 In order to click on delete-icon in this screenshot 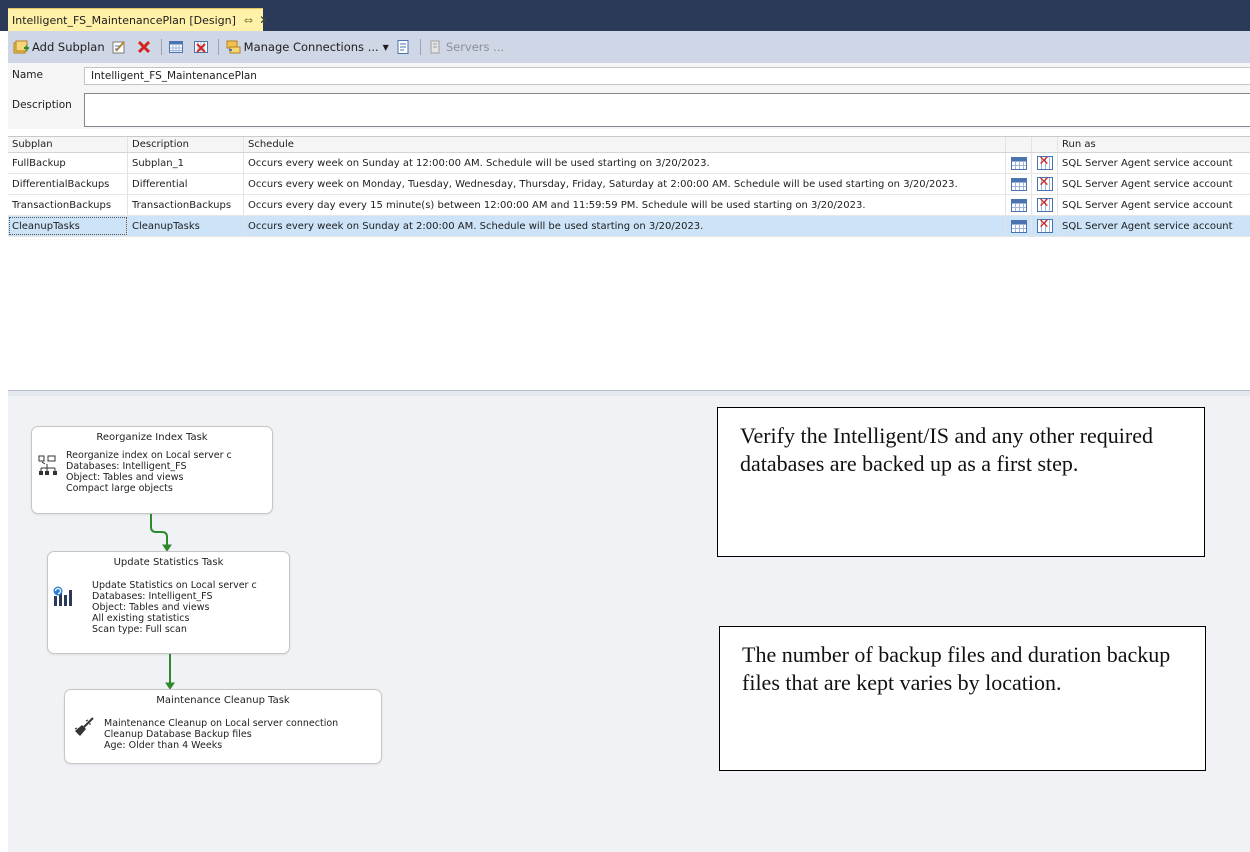, I will do `click(144, 47)`.